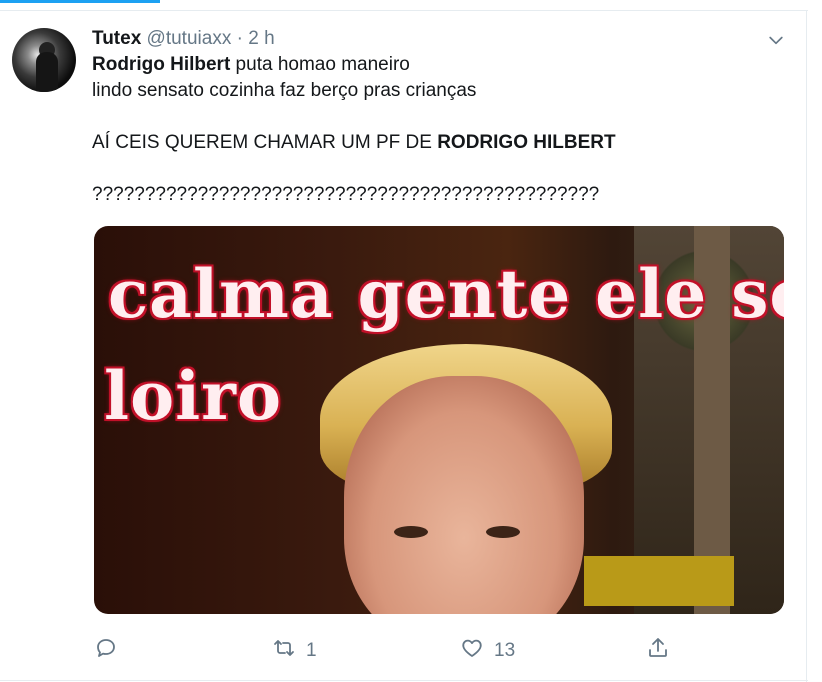  I want to click on tweet-actions: 1 13, so click(439, 651).